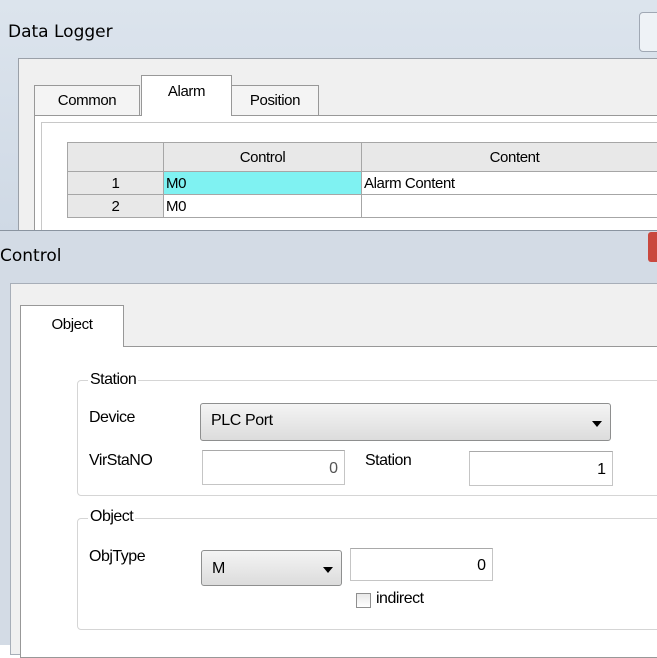 The width and height of the screenshot is (657, 658). What do you see at coordinates (509, 206) in the screenshot?
I see `content-cell` at bounding box center [509, 206].